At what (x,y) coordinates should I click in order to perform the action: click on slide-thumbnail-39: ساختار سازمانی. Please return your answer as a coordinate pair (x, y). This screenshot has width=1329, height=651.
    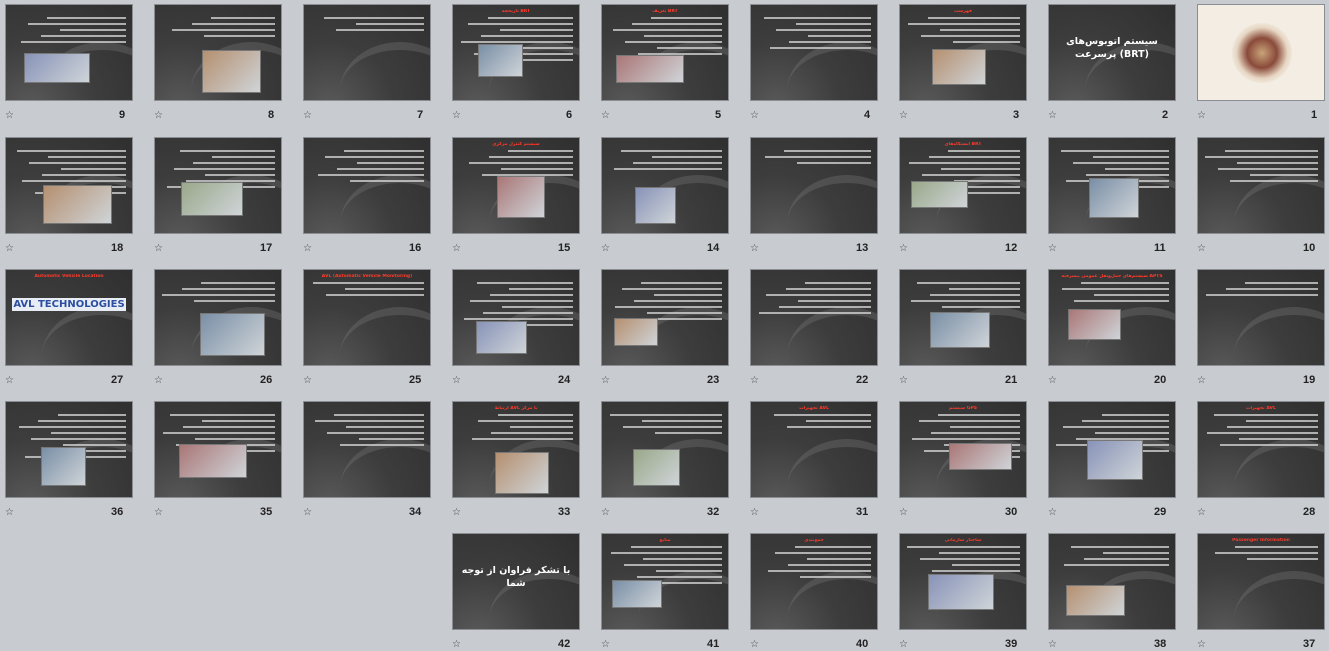
    Looking at the image, I should click on (963, 581).